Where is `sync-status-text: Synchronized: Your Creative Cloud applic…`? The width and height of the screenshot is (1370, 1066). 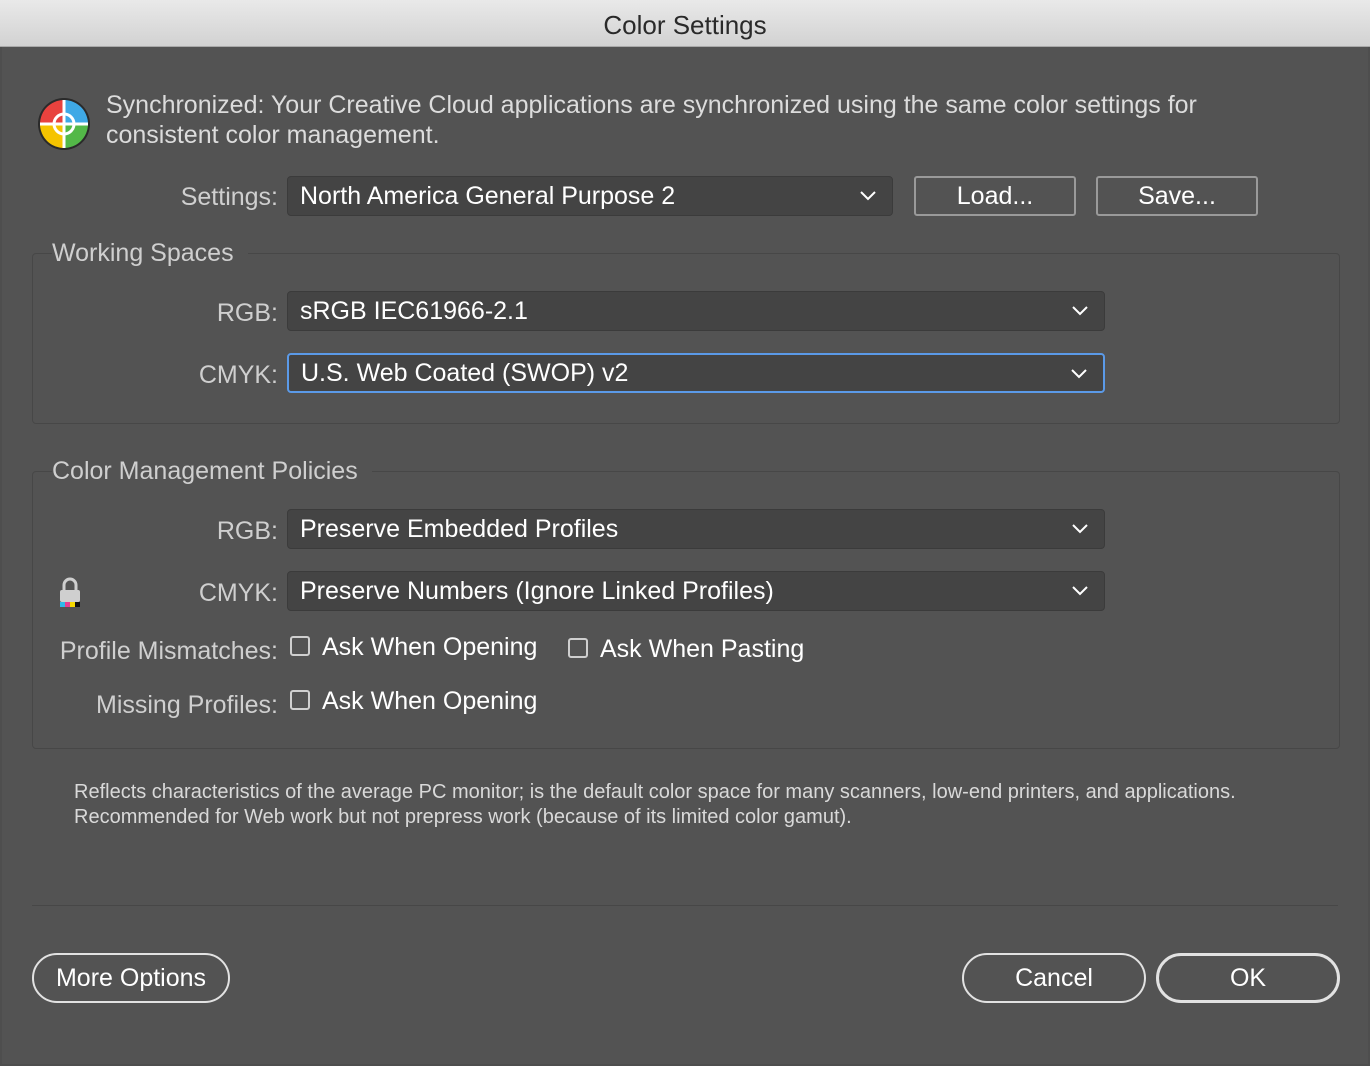 sync-status-text: Synchronized: Your Creative Cloud applic… is located at coordinates (651, 120).